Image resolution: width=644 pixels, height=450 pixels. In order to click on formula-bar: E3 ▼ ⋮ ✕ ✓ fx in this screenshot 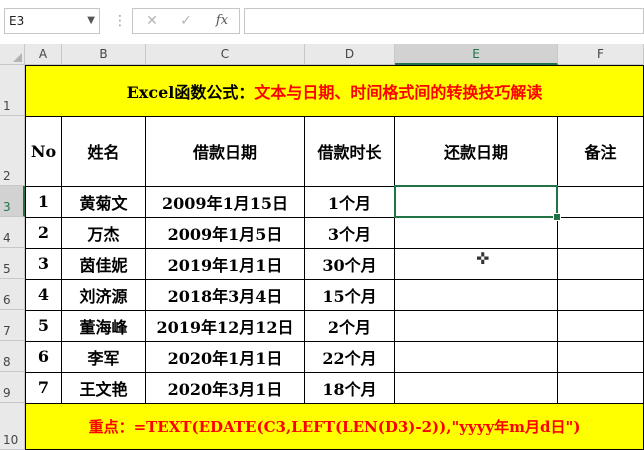, I will do `click(322, 22)`.